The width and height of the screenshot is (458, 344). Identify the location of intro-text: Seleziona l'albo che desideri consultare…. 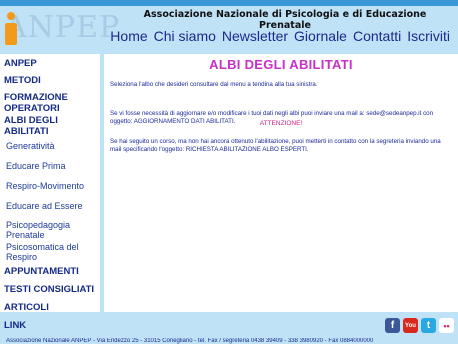
(214, 84).